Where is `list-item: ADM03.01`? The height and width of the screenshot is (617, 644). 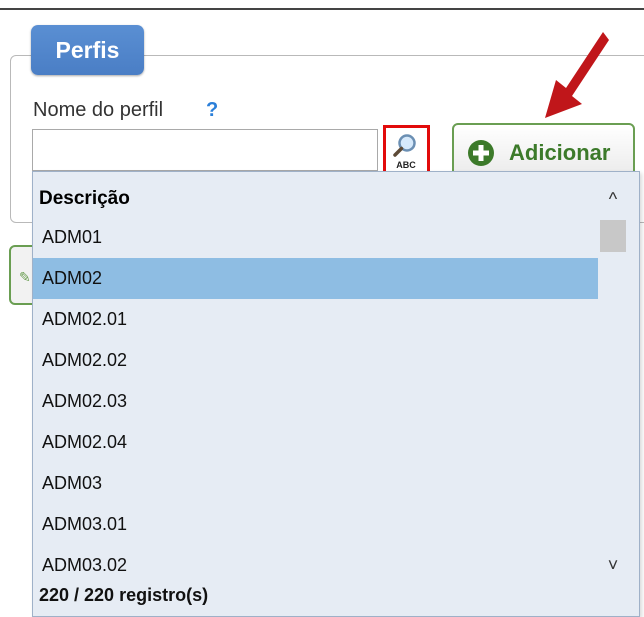
list-item: ADM03.01 is located at coordinates (315, 524).